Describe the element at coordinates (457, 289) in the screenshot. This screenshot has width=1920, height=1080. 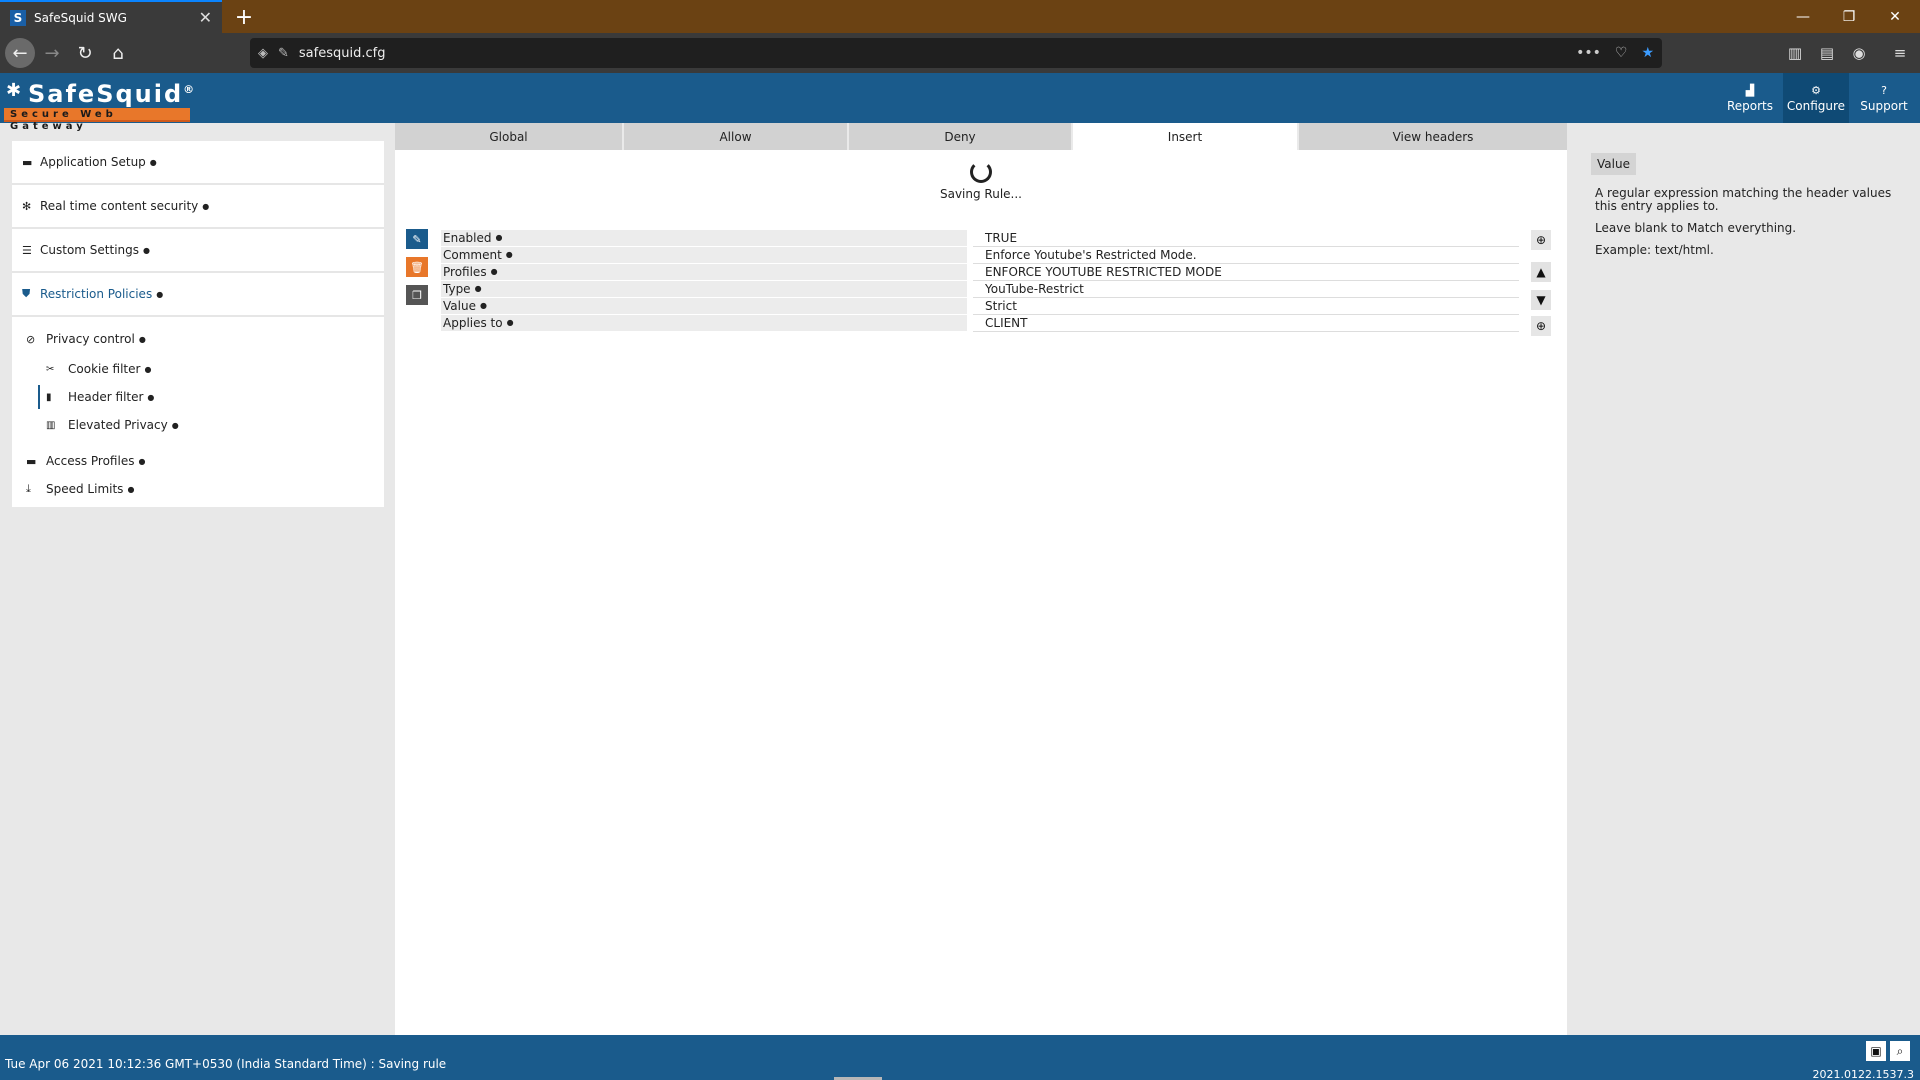
I see `rule-label: Type` at that location.